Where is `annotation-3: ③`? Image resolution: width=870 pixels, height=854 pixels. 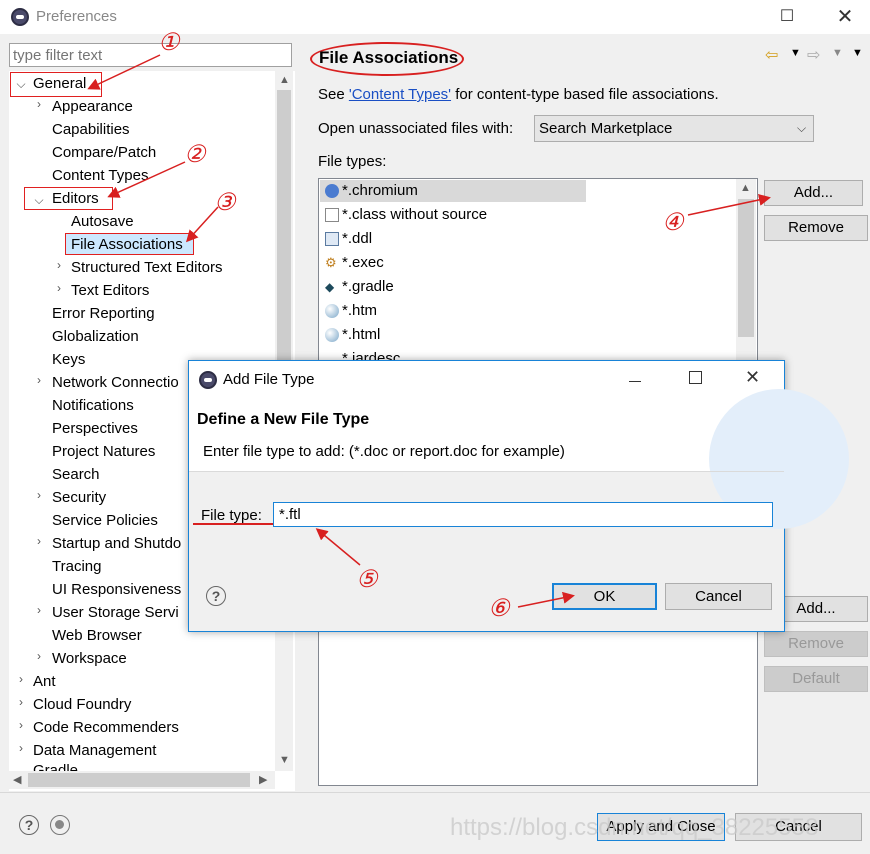 annotation-3: ③ is located at coordinates (225, 202).